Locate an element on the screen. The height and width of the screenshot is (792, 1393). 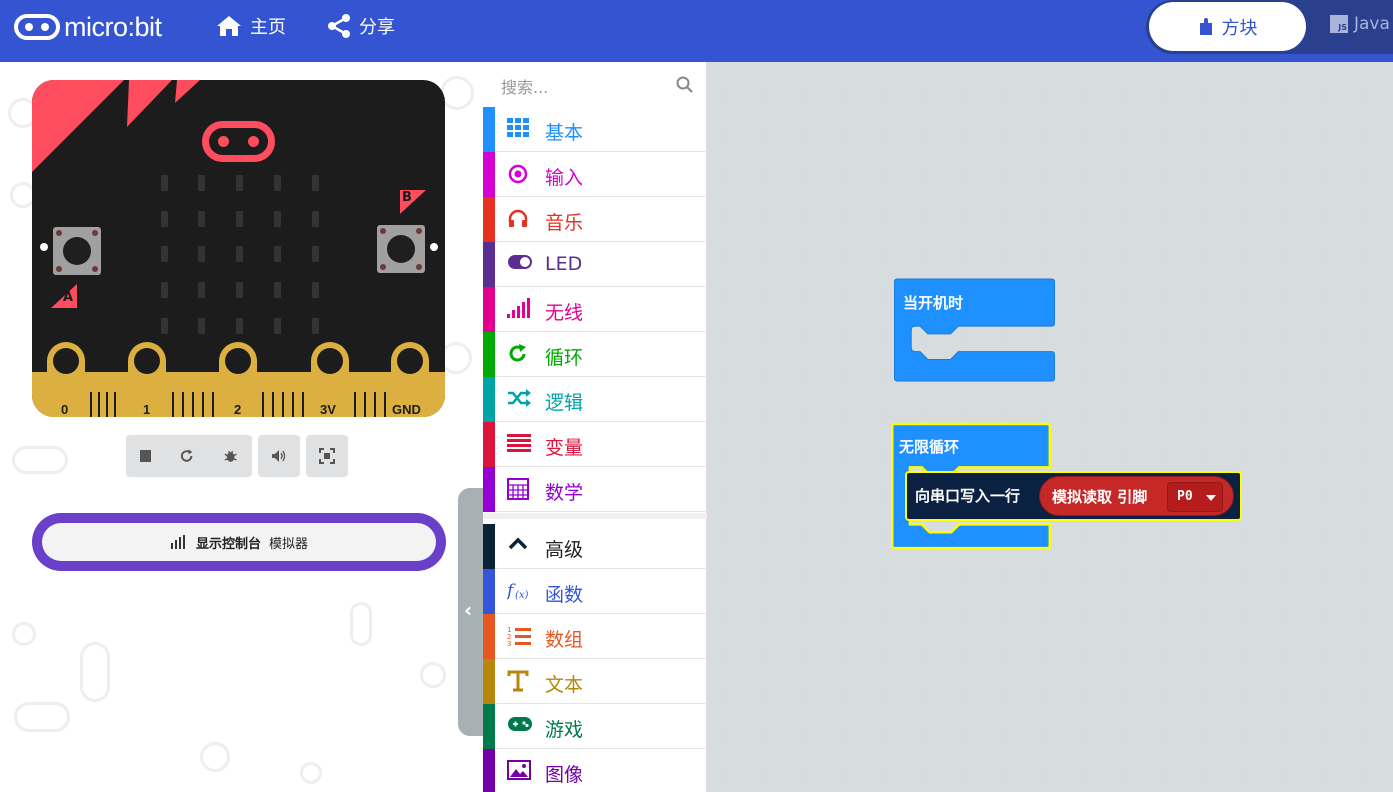
search-icon is located at coordinates (684, 84).